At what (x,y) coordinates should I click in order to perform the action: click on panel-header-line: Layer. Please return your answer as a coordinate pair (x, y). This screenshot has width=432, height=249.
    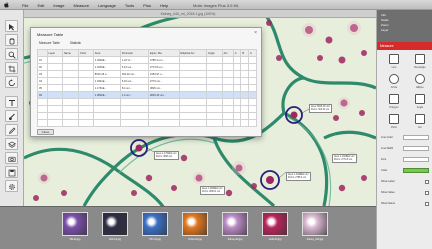
    Looking at the image, I should click on (385, 30).